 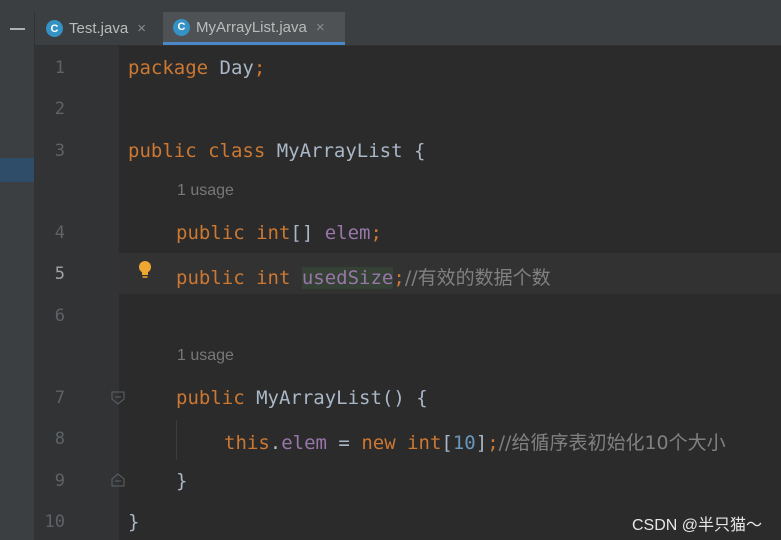 I want to click on code-line-5: public int usedSize;//有效的数据个数, so click(x=363, y=276).